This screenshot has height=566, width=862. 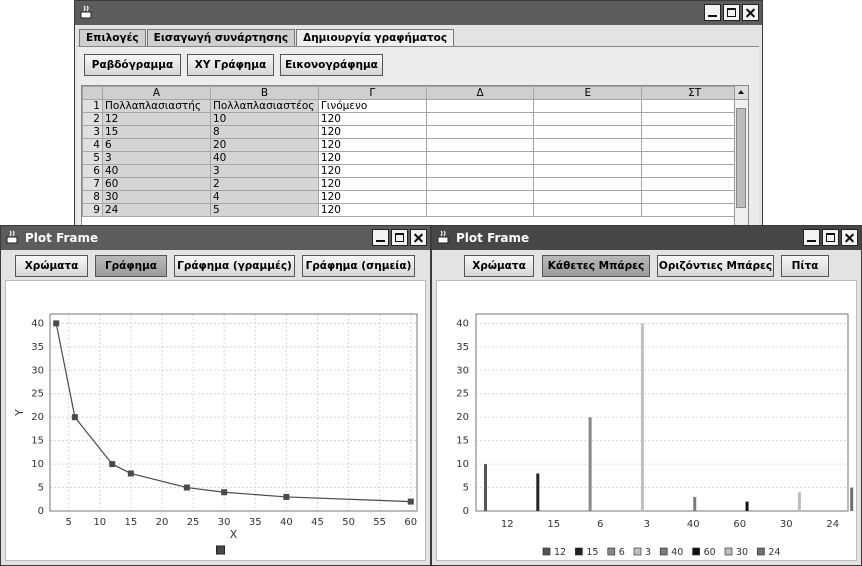 What do you see at coordinates (480, 93) in the screenshot?
I see `column-header: Δ` at bounding box center [480, 93].